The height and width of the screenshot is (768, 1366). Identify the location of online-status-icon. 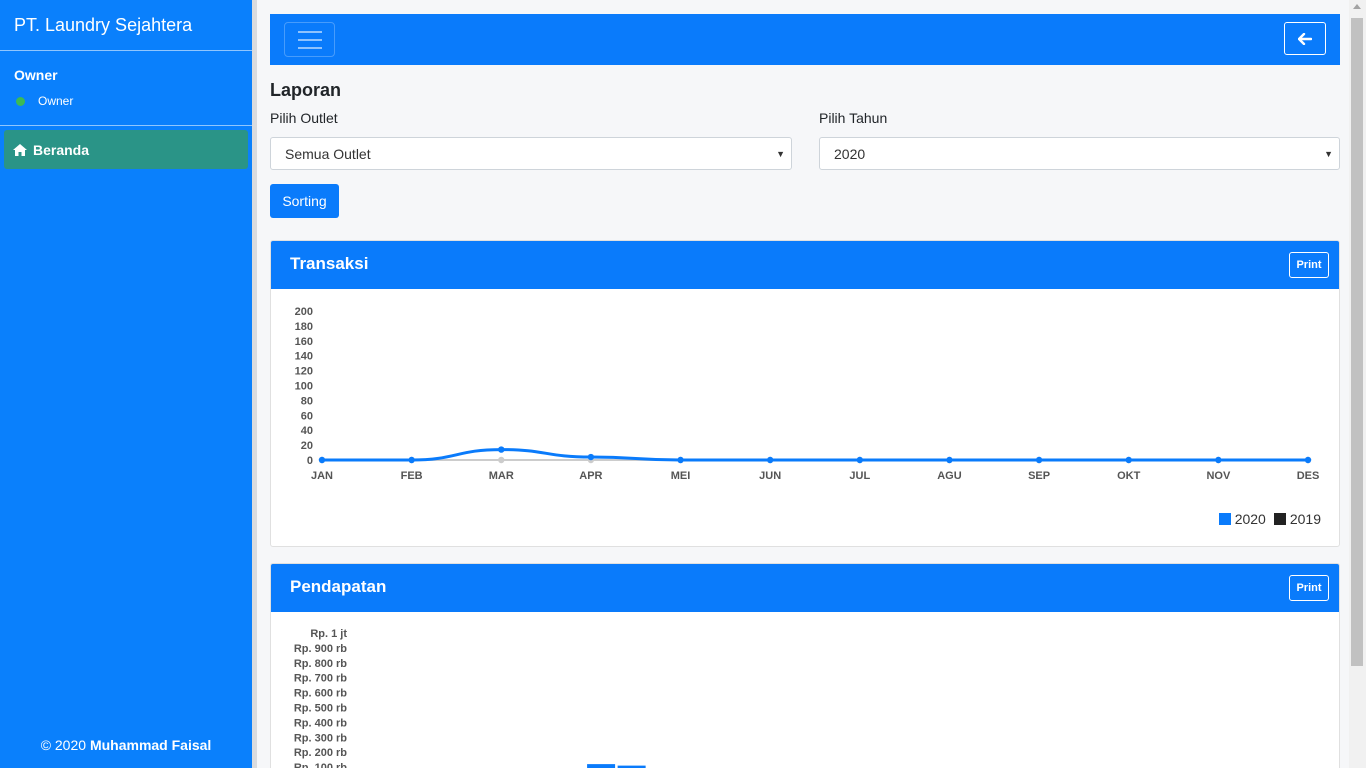
(20, 101).